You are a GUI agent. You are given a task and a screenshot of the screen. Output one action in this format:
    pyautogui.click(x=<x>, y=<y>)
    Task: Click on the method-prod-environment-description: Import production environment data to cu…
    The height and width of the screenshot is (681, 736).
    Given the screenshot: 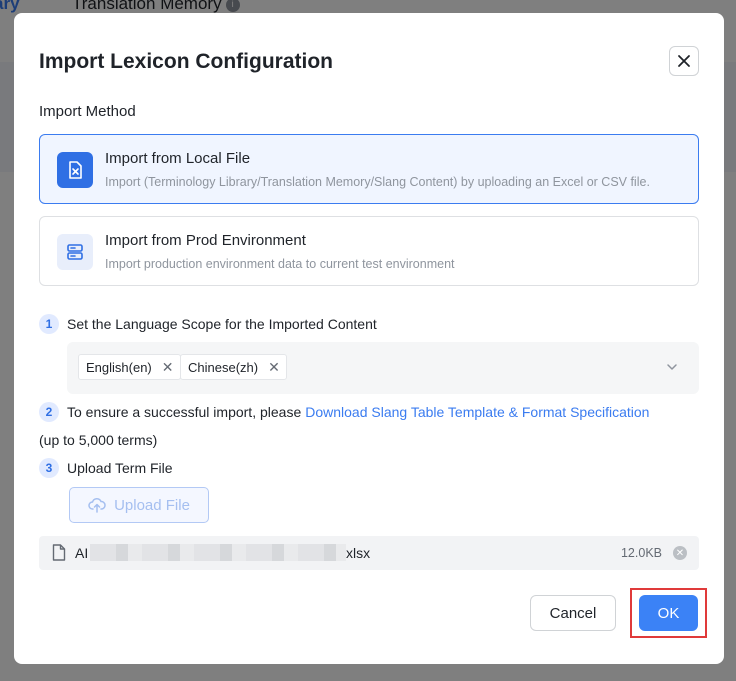 What is the action you would take?
    pyautogui.click(x=280, y=264)
    